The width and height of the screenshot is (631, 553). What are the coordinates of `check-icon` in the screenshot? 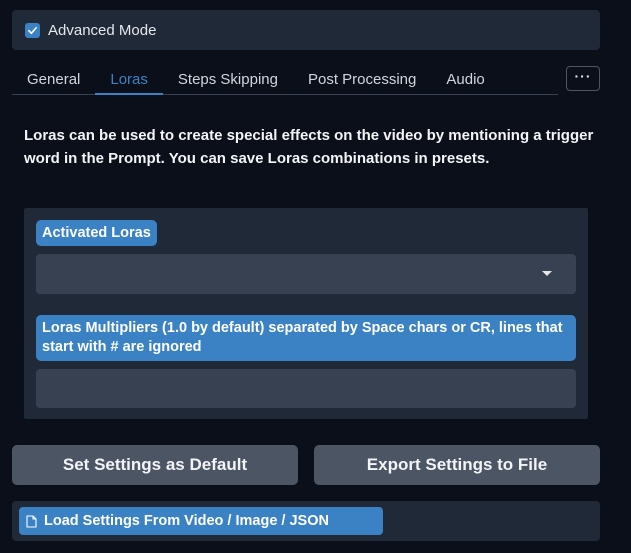 It's located at (32, 30).